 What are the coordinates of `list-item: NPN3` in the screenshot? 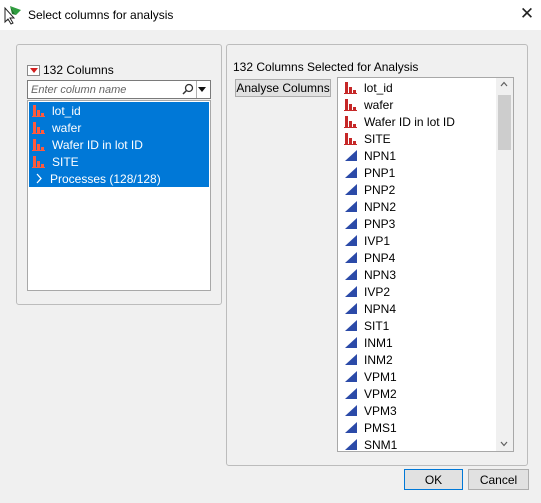 It's located at (368, 274).